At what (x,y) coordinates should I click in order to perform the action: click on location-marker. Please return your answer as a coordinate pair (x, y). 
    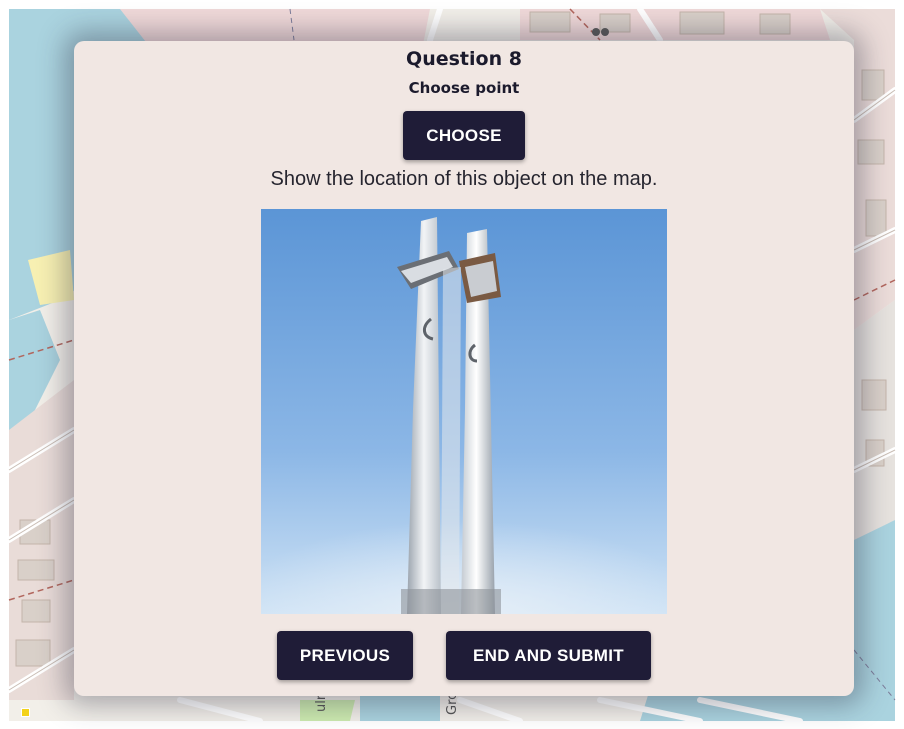
    Looking at the image, I should click on (25, 712).